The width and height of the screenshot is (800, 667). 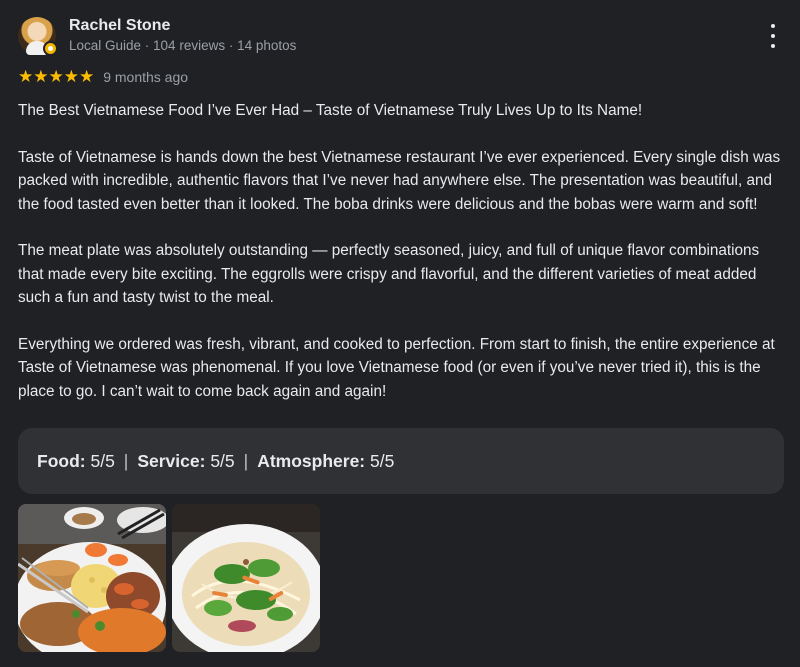 What do you see at coordinates (102, 460) in the screenshot?
I see `food-value: 5/5` at bounding box center [102, 460].